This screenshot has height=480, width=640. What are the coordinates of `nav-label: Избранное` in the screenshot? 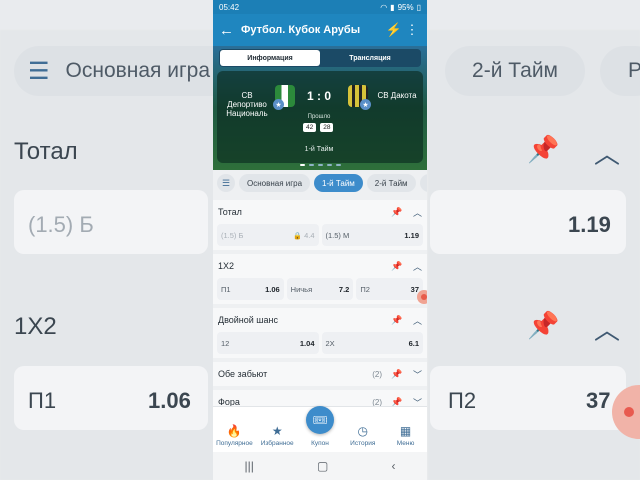 It's located at (277, 443).